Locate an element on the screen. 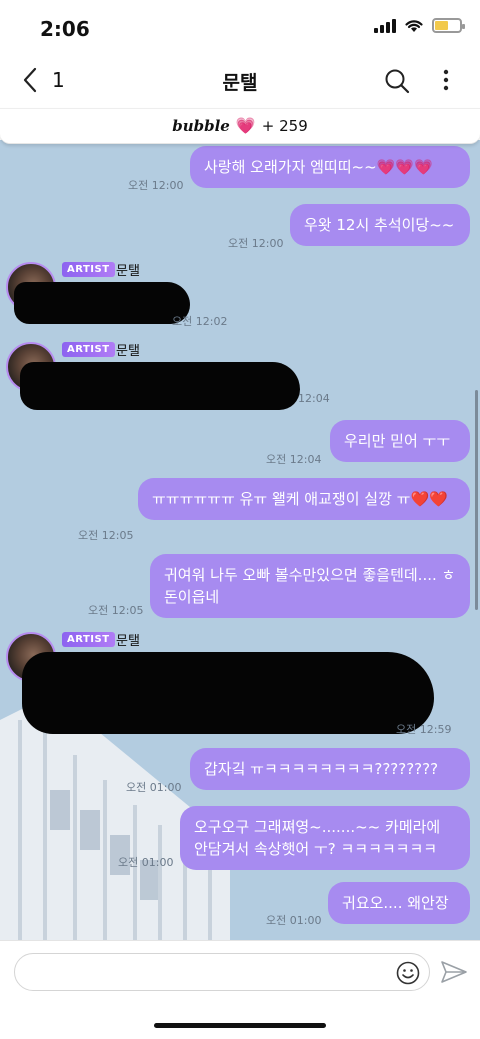 This screenshot has width=480, height=1039. message-time: 12:04 is located at coordinates (314, 398).